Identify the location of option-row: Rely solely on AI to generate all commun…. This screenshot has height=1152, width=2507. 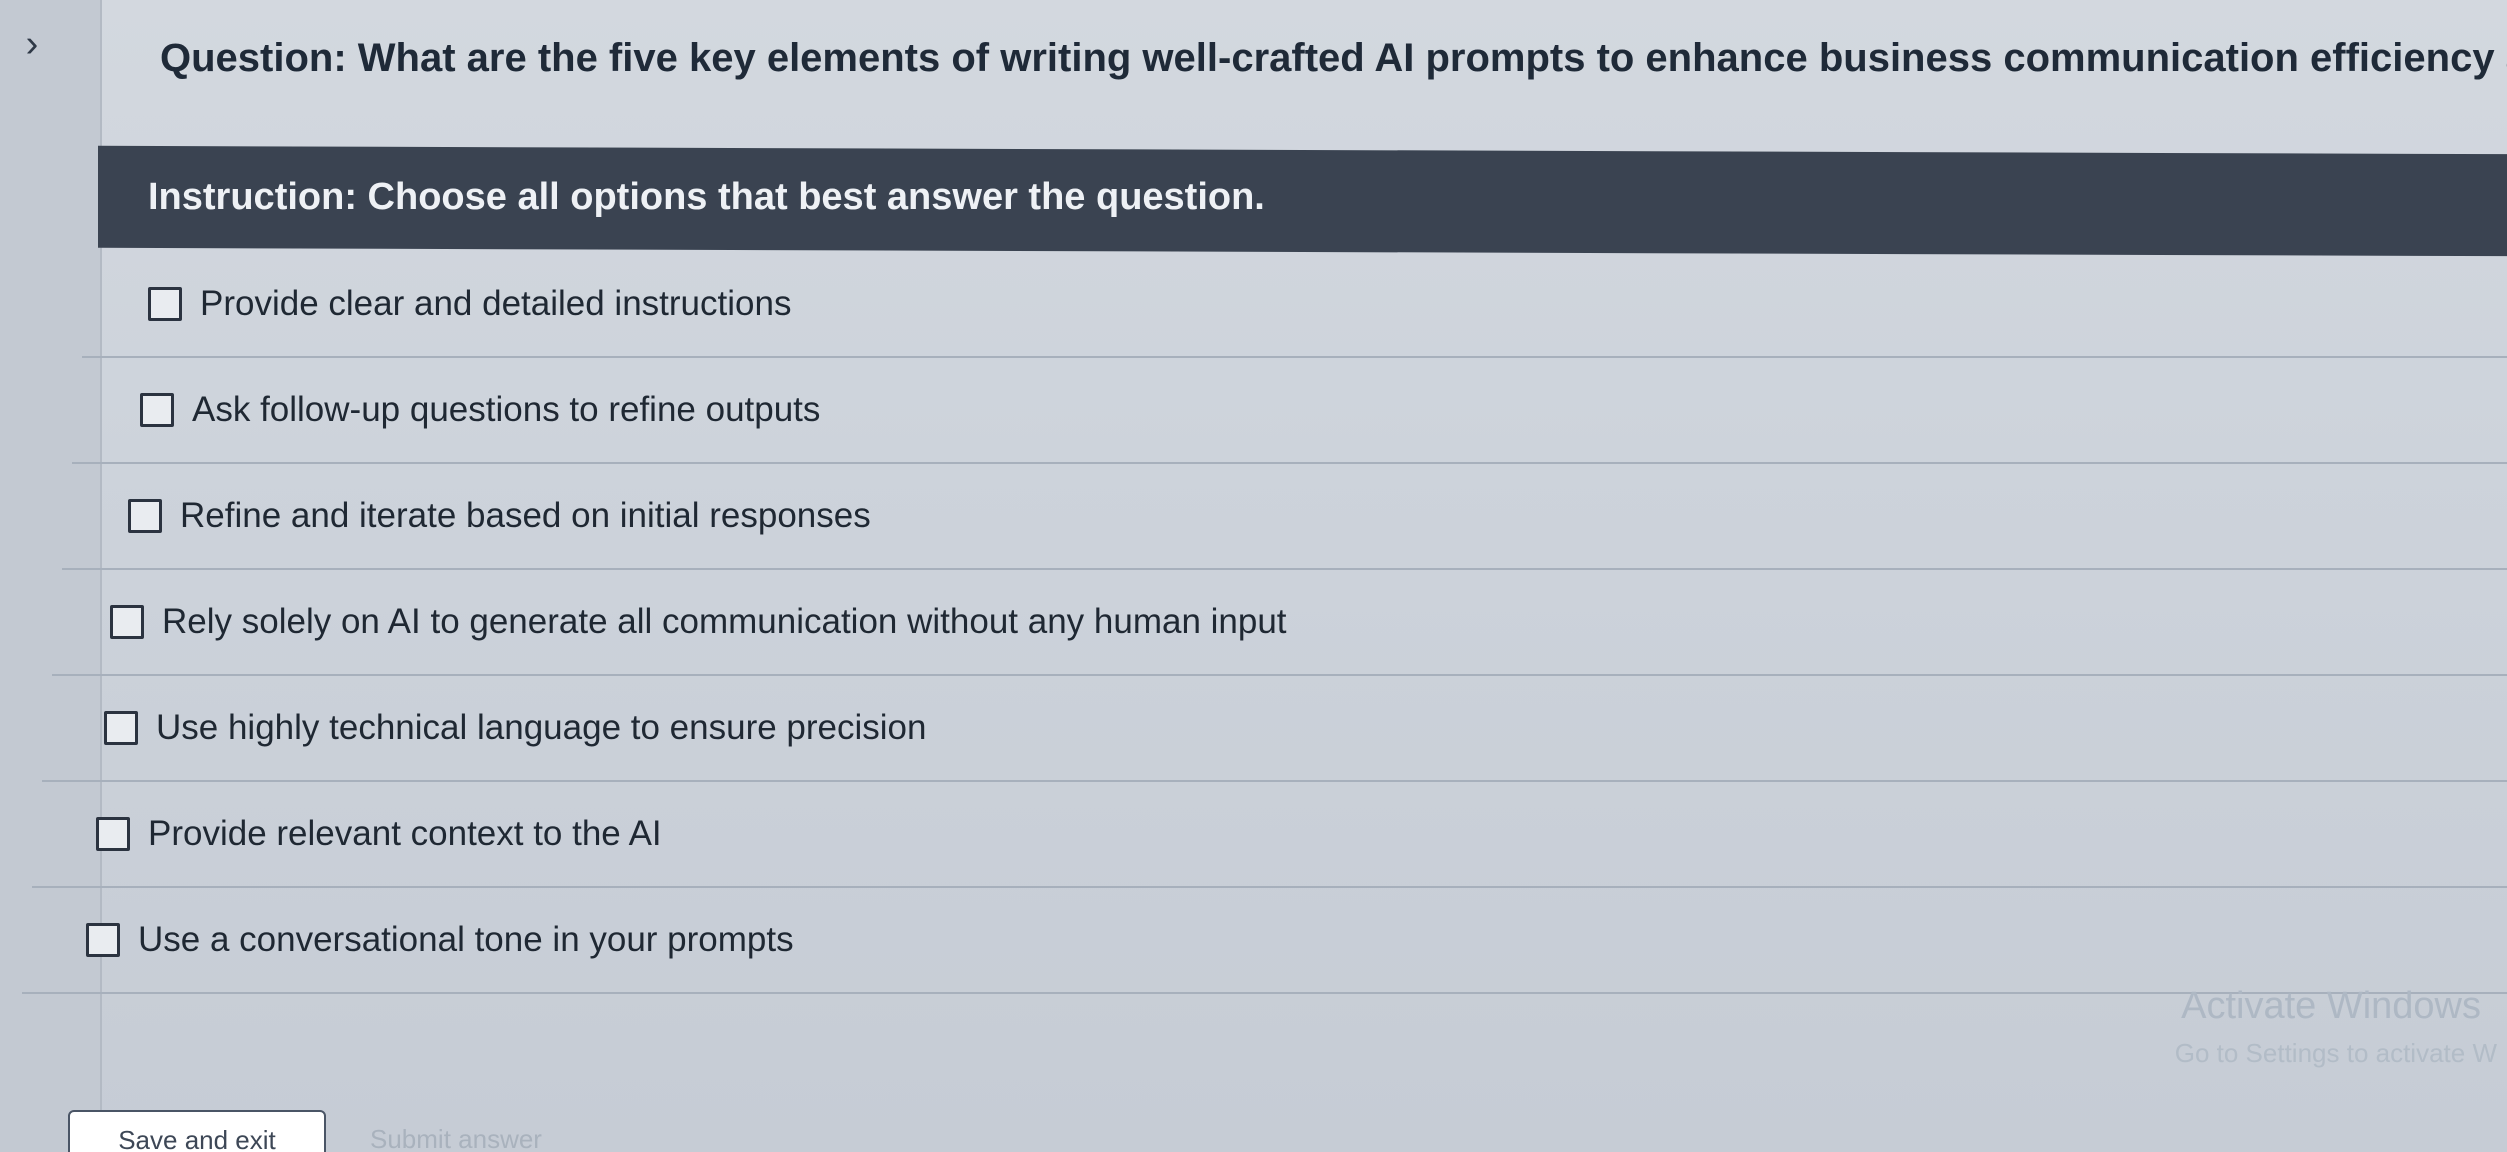
(1279, 623).